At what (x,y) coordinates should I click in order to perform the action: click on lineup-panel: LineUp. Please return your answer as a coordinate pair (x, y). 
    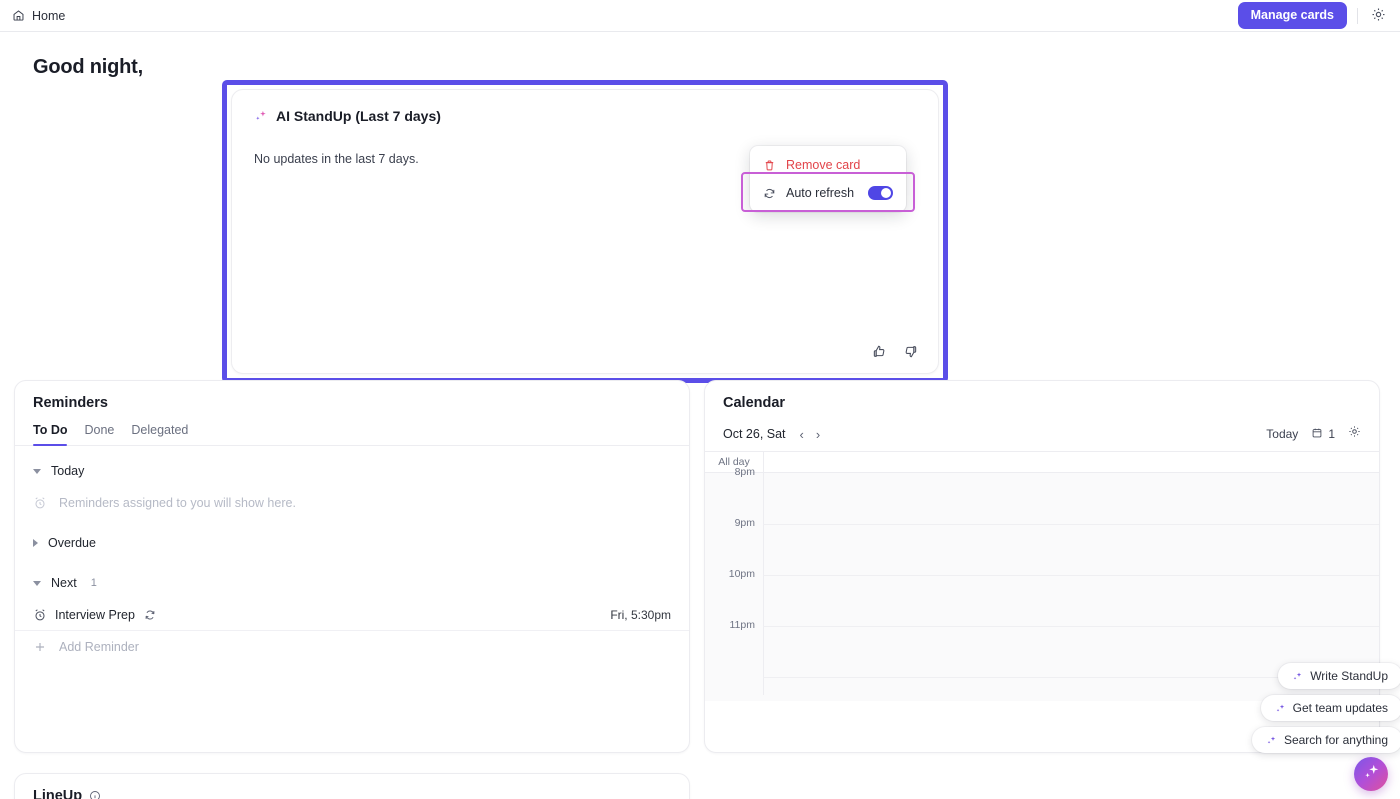
    Looking at the image, I should click on (352, 786).